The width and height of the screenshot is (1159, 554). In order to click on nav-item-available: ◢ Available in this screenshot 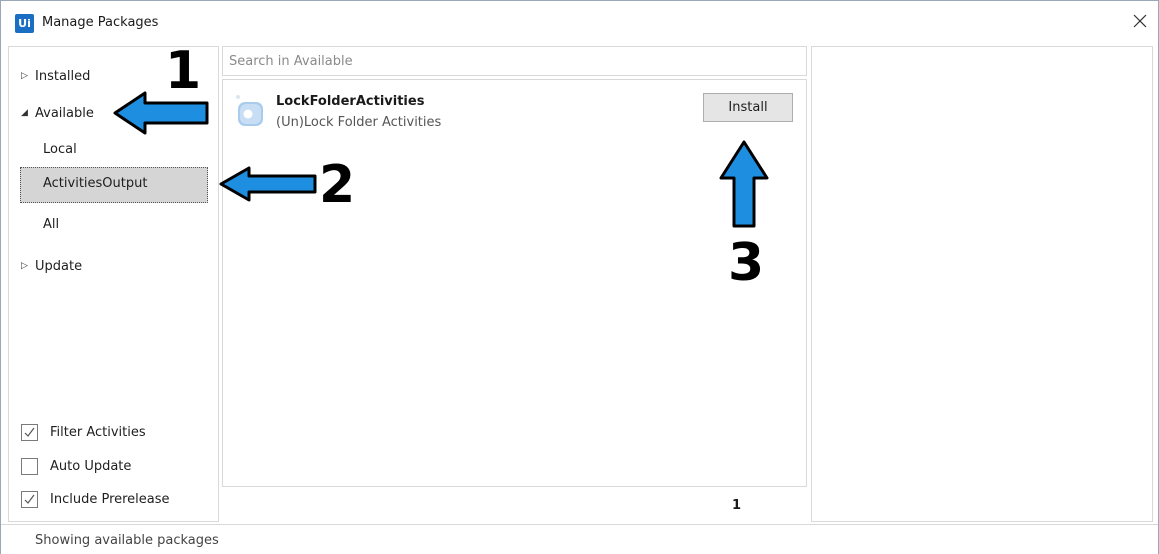, I will do `click(57, 113)`.